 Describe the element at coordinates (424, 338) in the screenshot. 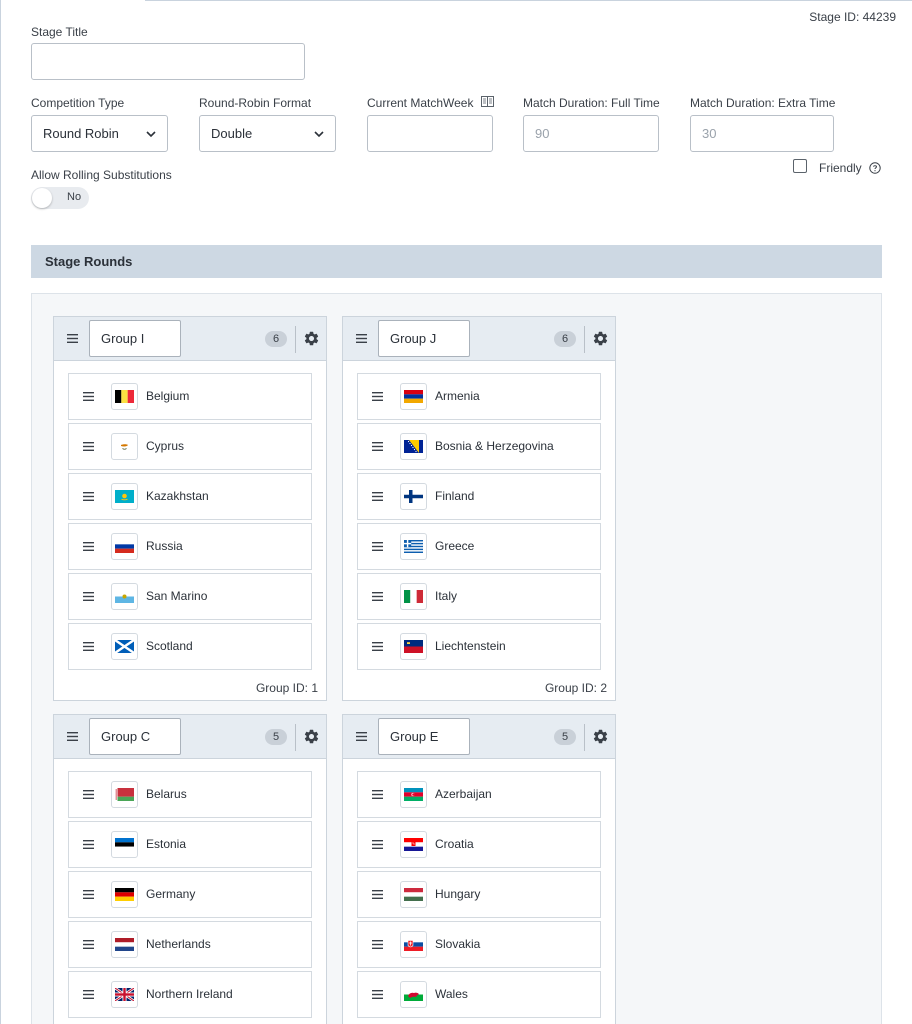

I see `group-name-input: Group J` at that location.